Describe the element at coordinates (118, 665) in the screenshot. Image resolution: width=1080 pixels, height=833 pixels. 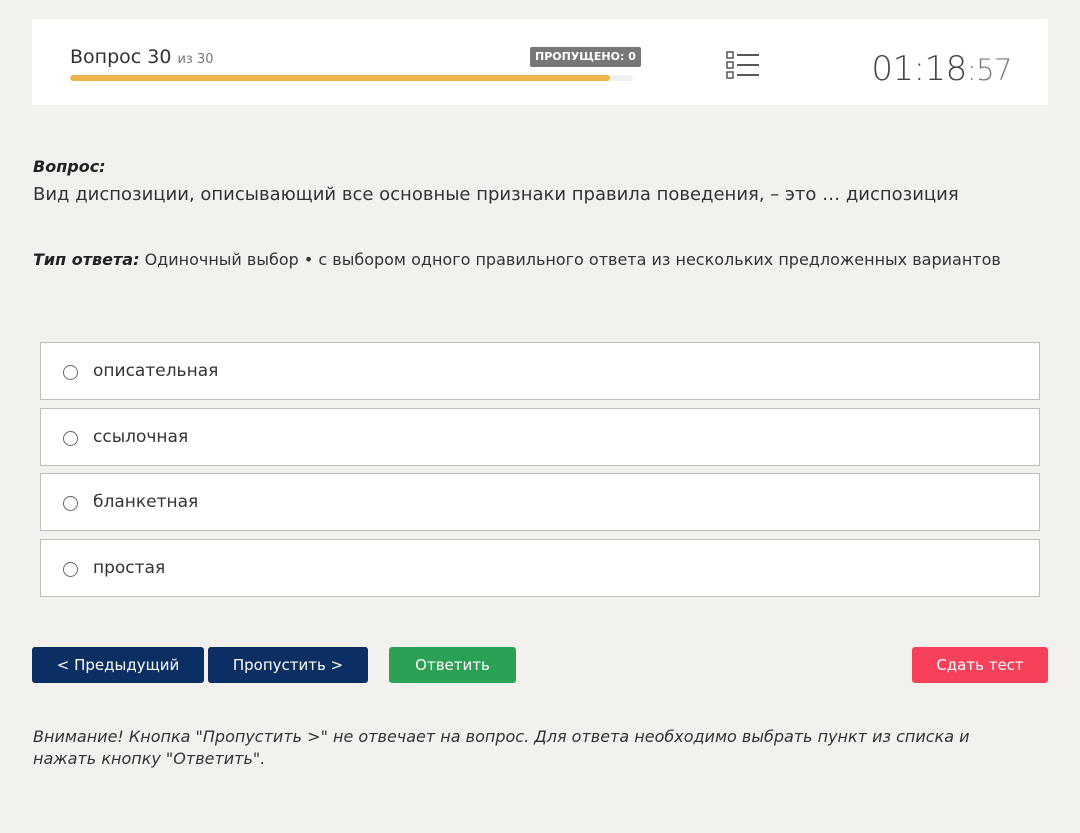
I see `previous-button: < Предыдущий` at that location.